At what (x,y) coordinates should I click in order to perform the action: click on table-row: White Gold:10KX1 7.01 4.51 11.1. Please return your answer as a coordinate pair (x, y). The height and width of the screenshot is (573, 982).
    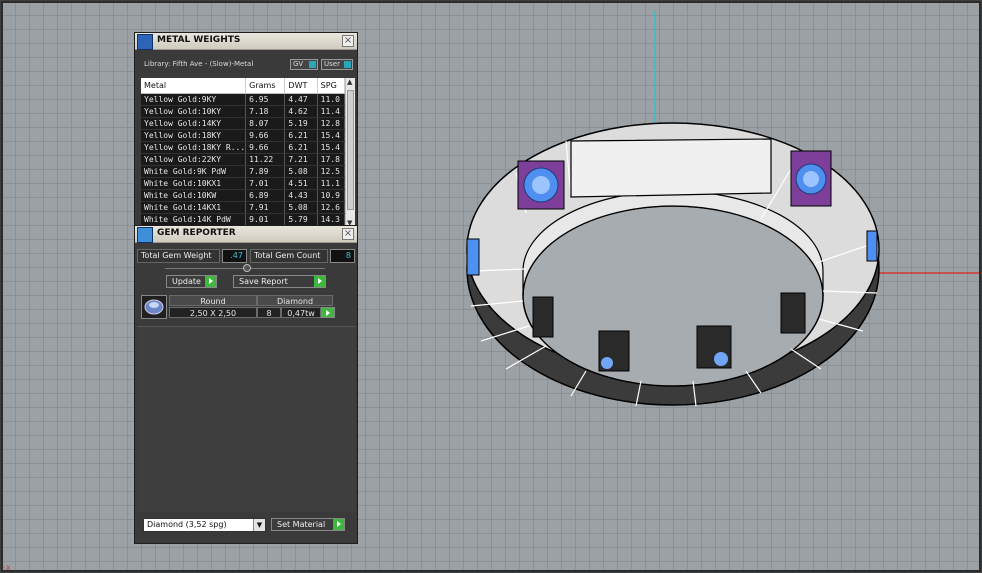
    Looking at the image, I should click on (243, 183).